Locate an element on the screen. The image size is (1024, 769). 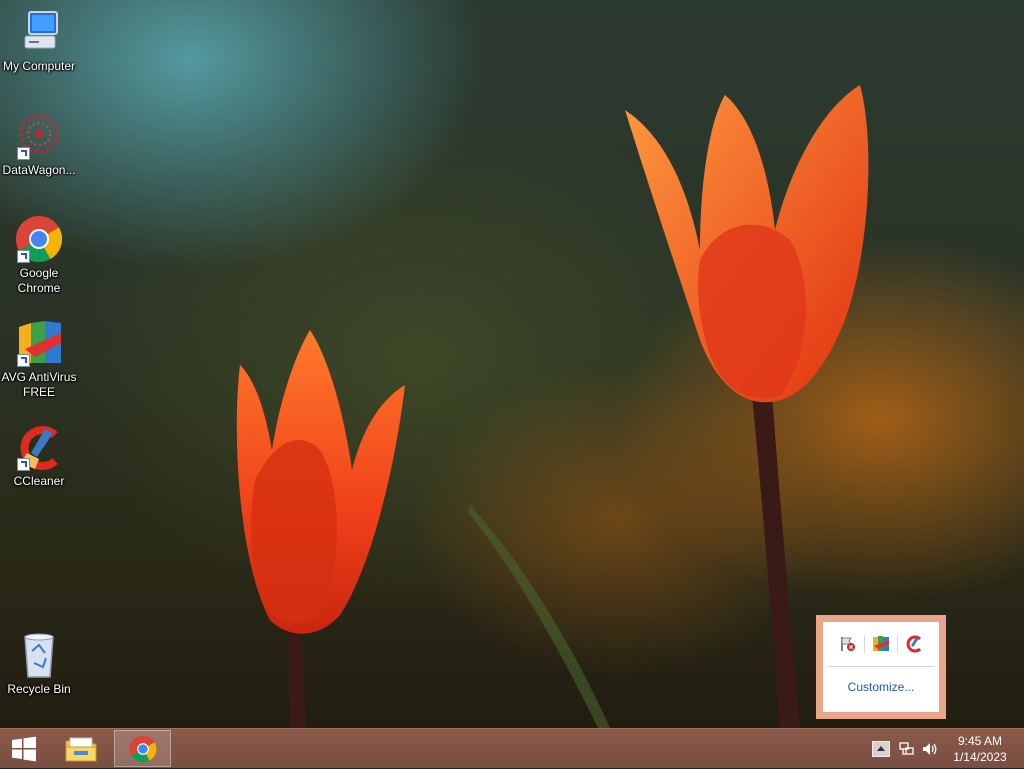
ccleaner-tray-icon is located at coordinates (914, 644).